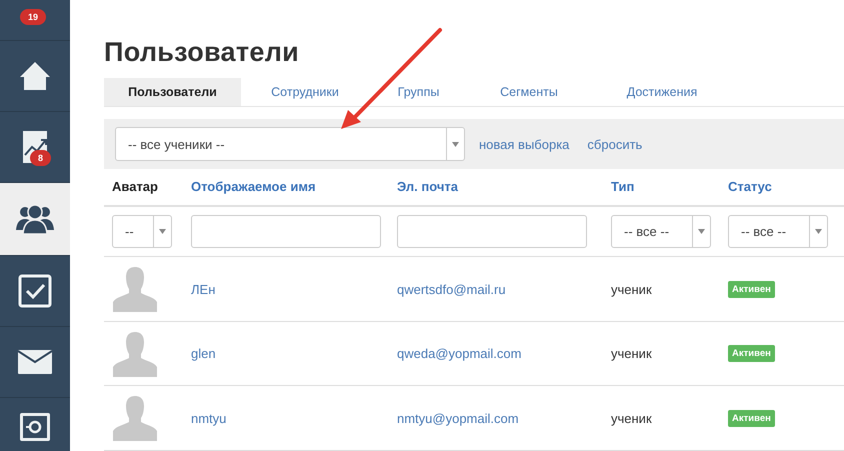  What do you see at coordinates (451, 289) in the screenshot?
I see `email-link: qwertsdfo@mail.ru` at bounding box center [451, 289].